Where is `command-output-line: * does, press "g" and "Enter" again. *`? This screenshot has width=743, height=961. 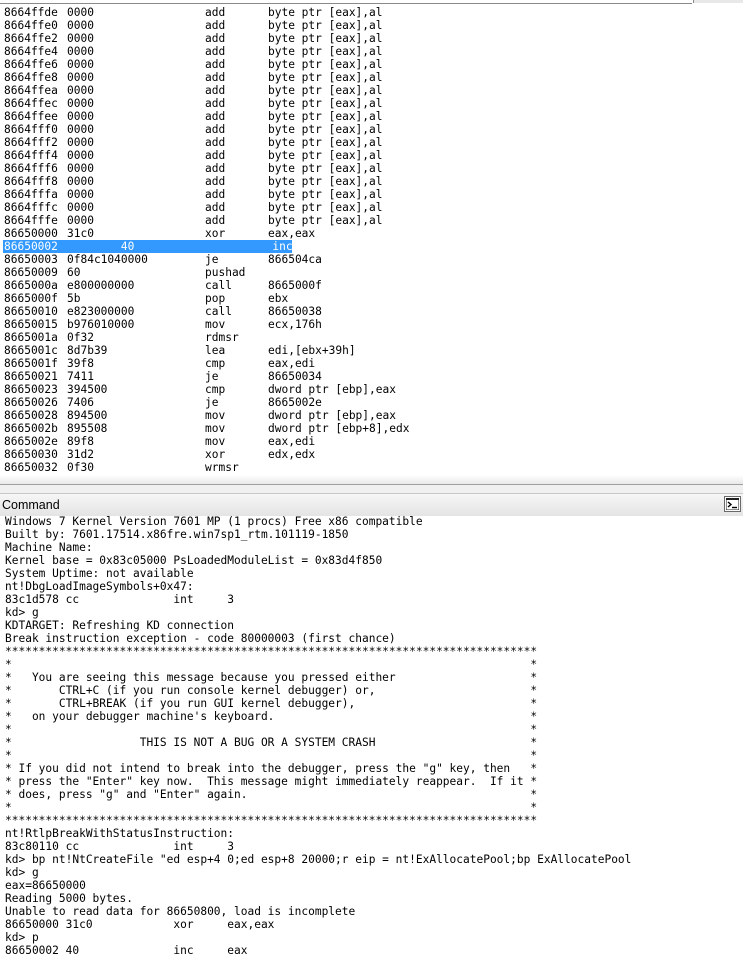 command-output-line: * does, press "g" and "Enter" again. * is located at coordinates (271, 794).